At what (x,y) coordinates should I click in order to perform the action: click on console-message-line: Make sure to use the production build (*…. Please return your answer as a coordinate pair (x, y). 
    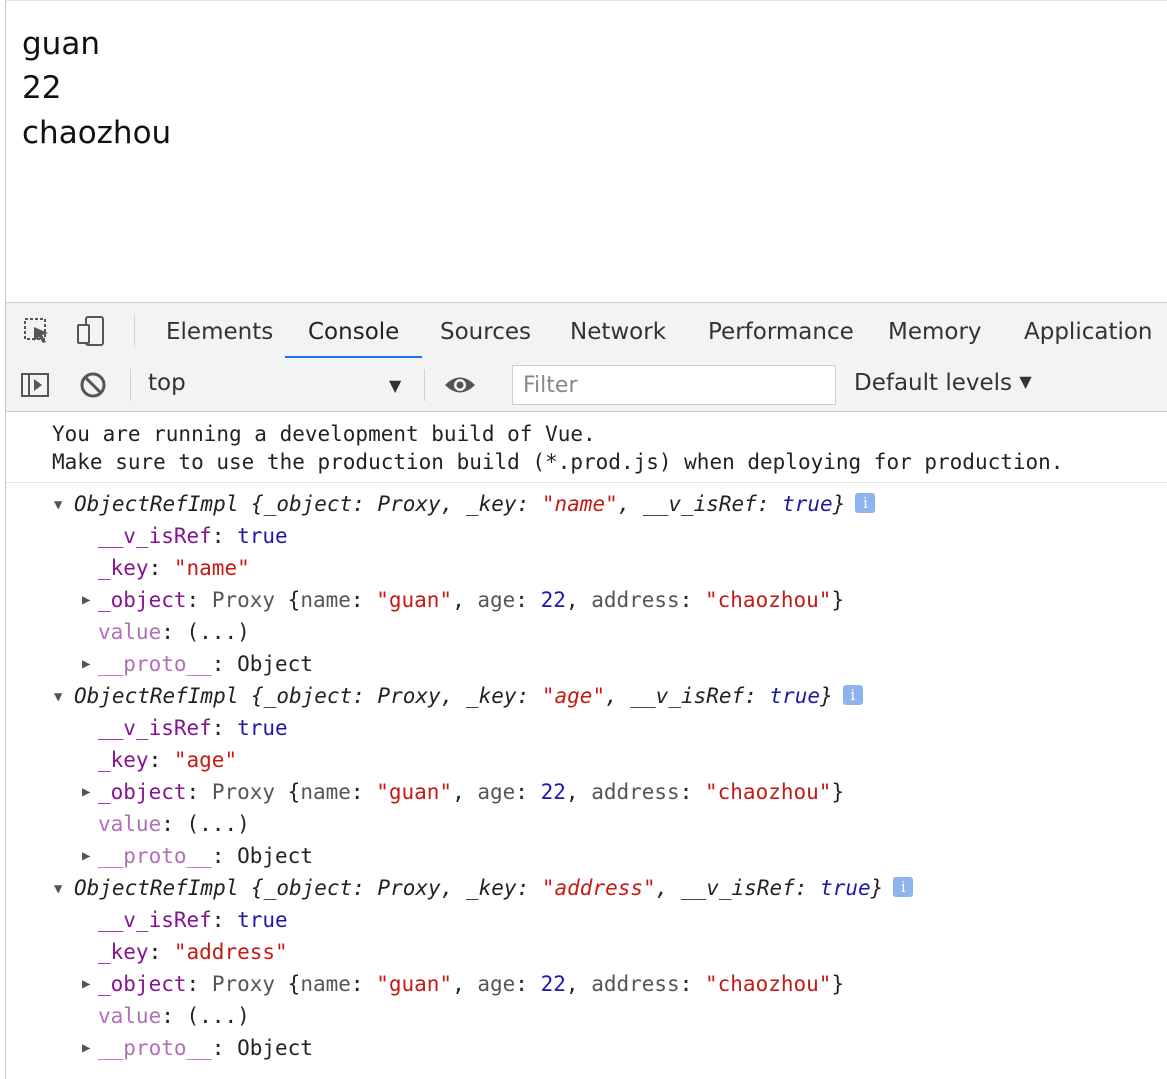
    Looking at the image, I should click on (558, 462).